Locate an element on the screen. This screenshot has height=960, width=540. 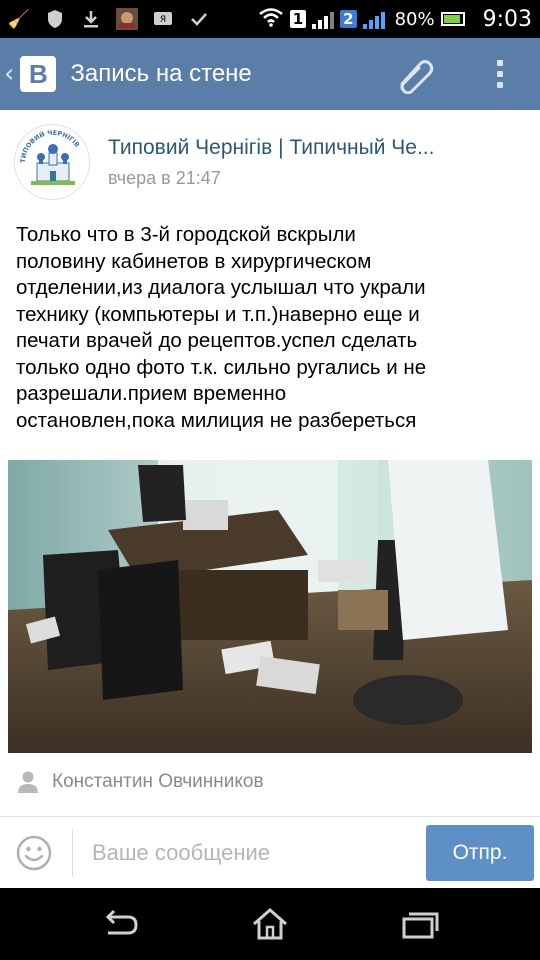
nav-recents-button is located at coordinates (420, 924).